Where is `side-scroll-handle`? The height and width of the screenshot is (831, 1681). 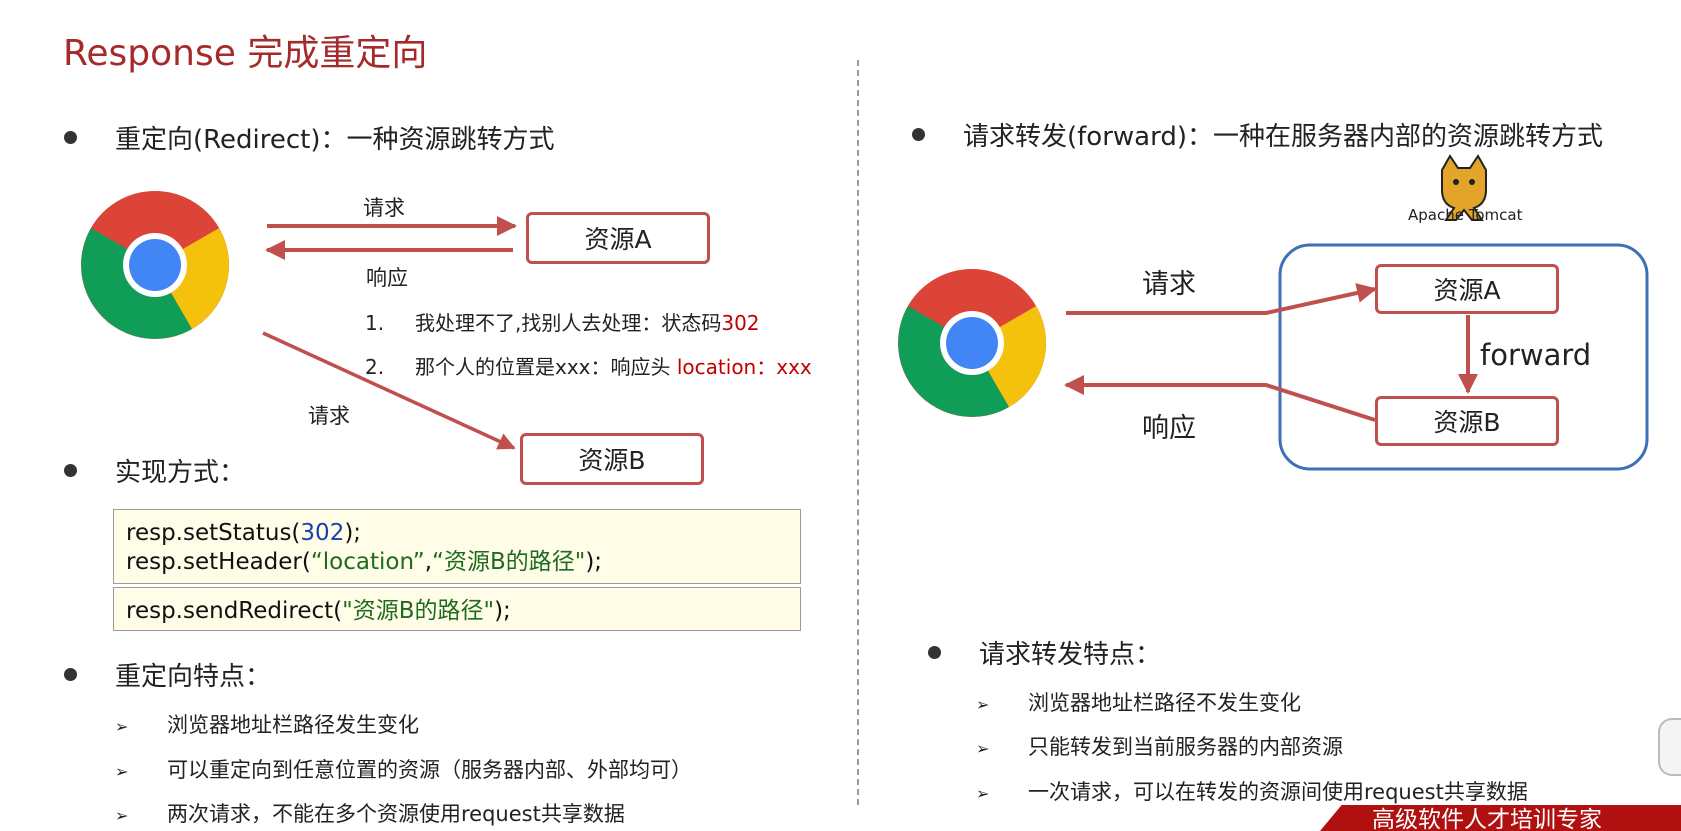 side-scroll-handle is located at coordinates (1669, 747).